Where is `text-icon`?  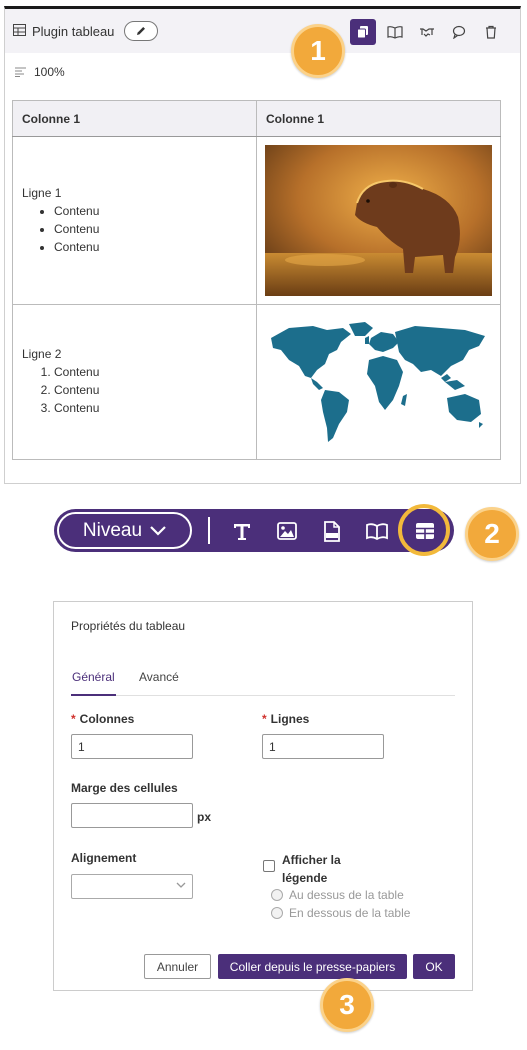
text-icon is located at coordinates (242, 532).